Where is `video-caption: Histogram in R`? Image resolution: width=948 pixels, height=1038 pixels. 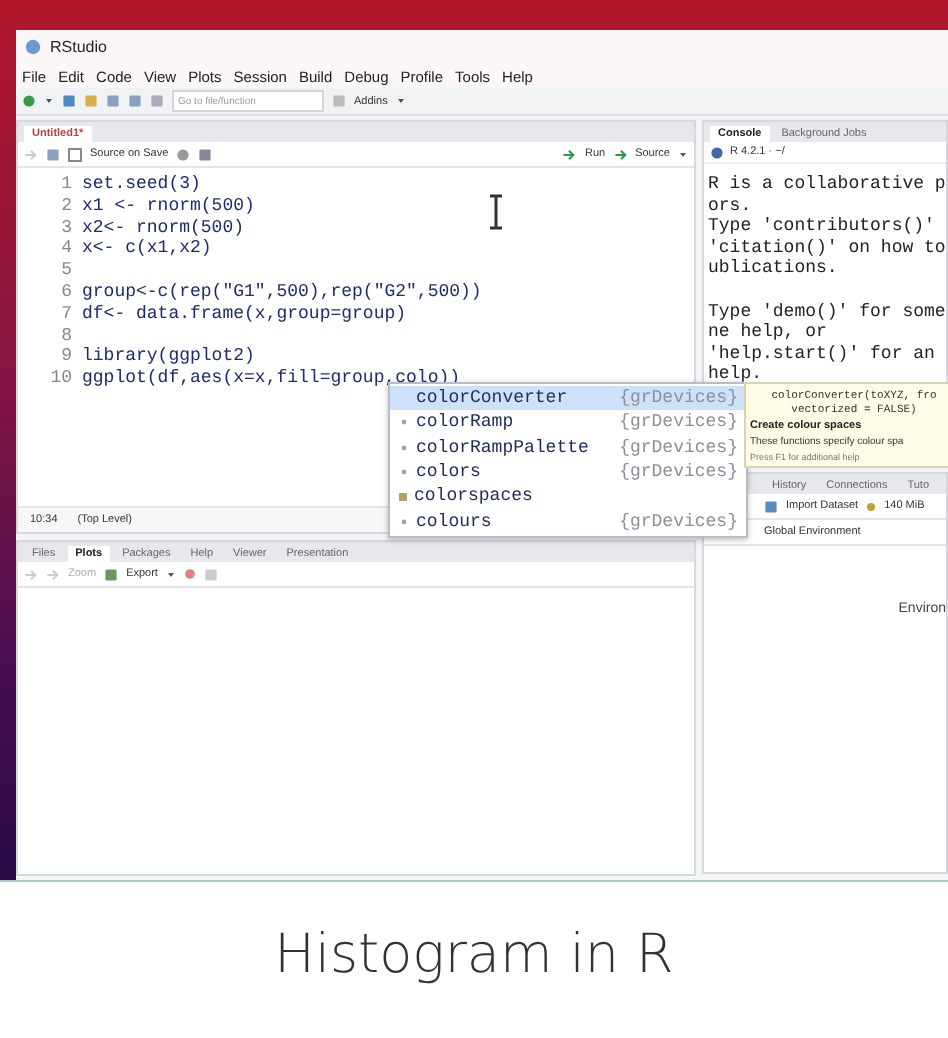 video-caption: Histogram in R is located at coordinates (474, 956).